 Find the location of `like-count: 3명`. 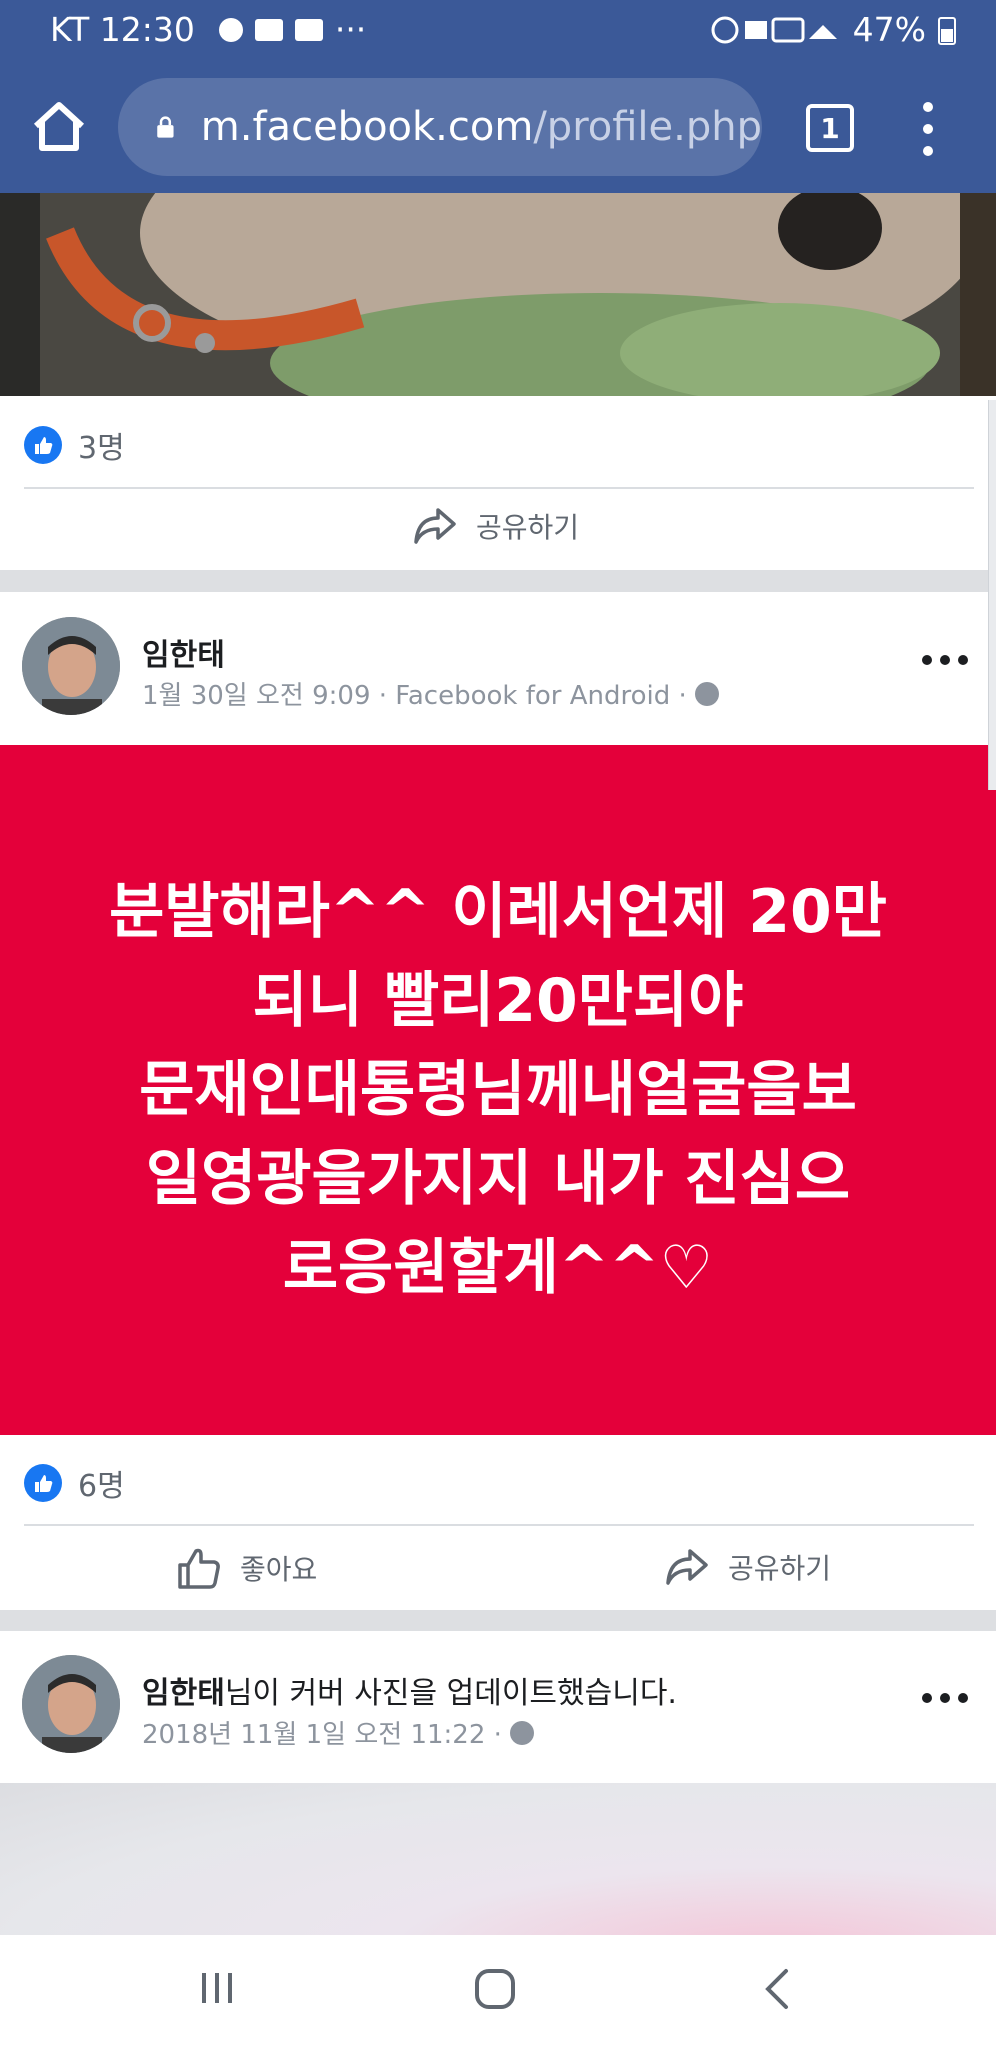

like-count: 3명 is located at coordinates (101, 448).